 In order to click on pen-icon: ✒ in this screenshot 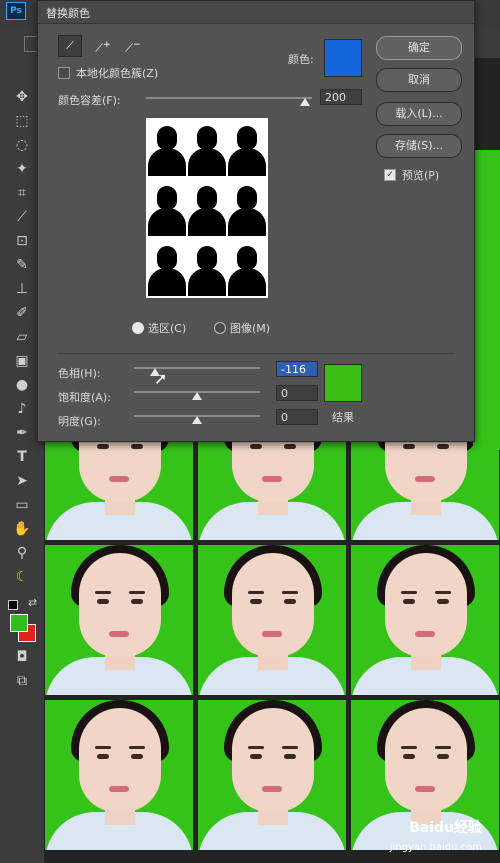, I will do `click(22, 433)`.